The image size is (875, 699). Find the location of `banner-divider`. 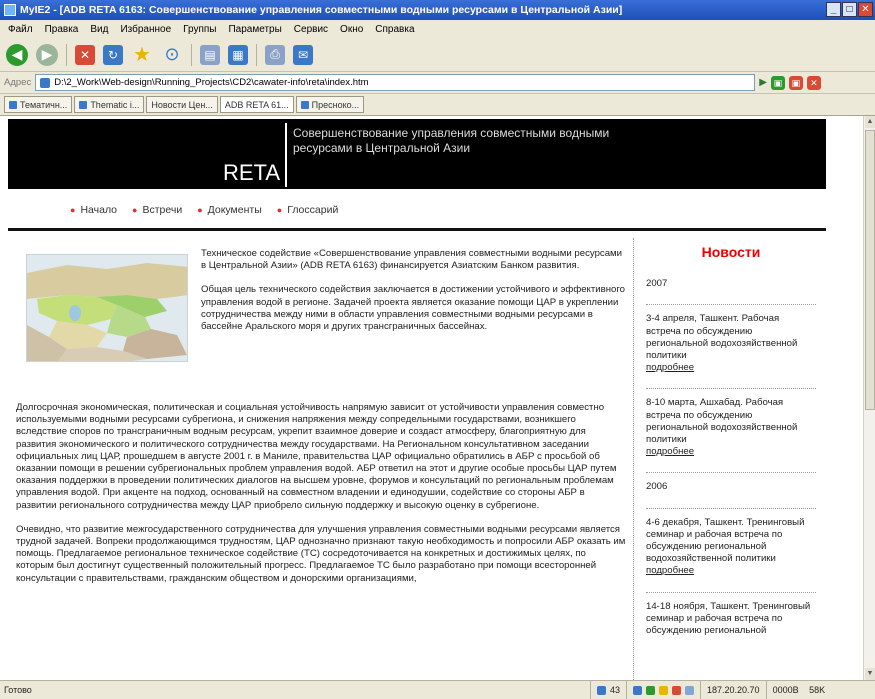

banner-divider is located at coordinates (286, 155).